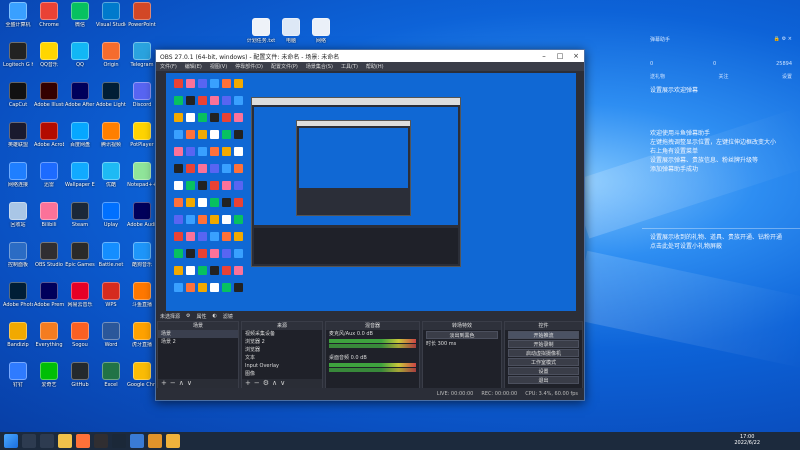 This screenshot has height=450, width=800. What do you see at coordinates (65, 441) in the screenshot?
I see `file-explorer-icon` at bounding box center [65, 441].